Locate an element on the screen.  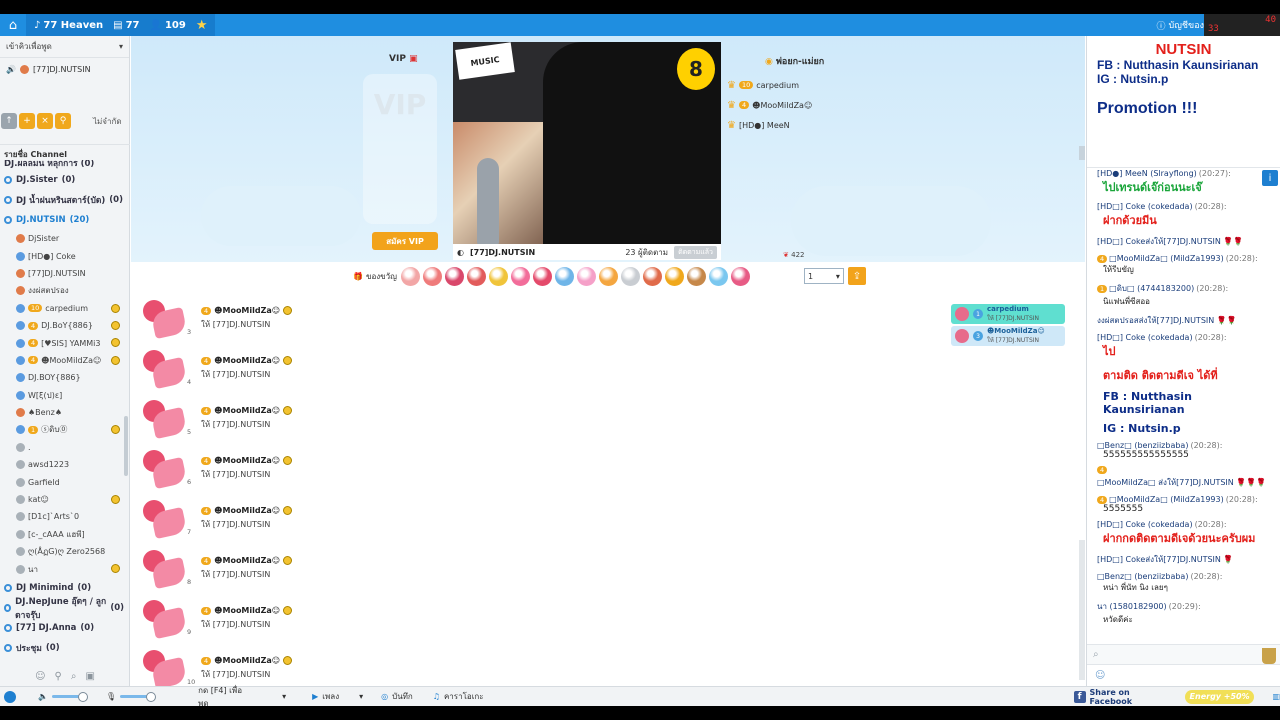
search-icon: ⌕ is located at coordinates (74, 676).